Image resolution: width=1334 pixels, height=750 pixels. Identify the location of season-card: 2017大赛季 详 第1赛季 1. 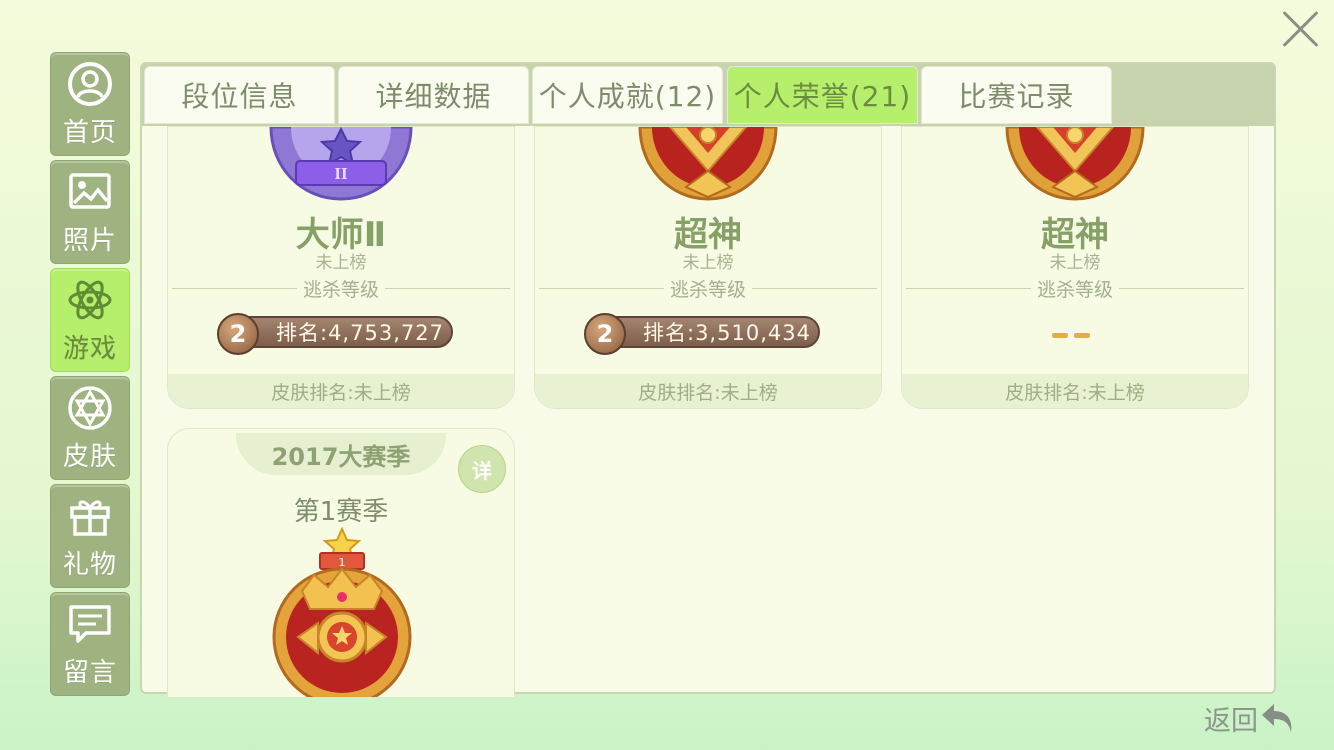
(341, 563).